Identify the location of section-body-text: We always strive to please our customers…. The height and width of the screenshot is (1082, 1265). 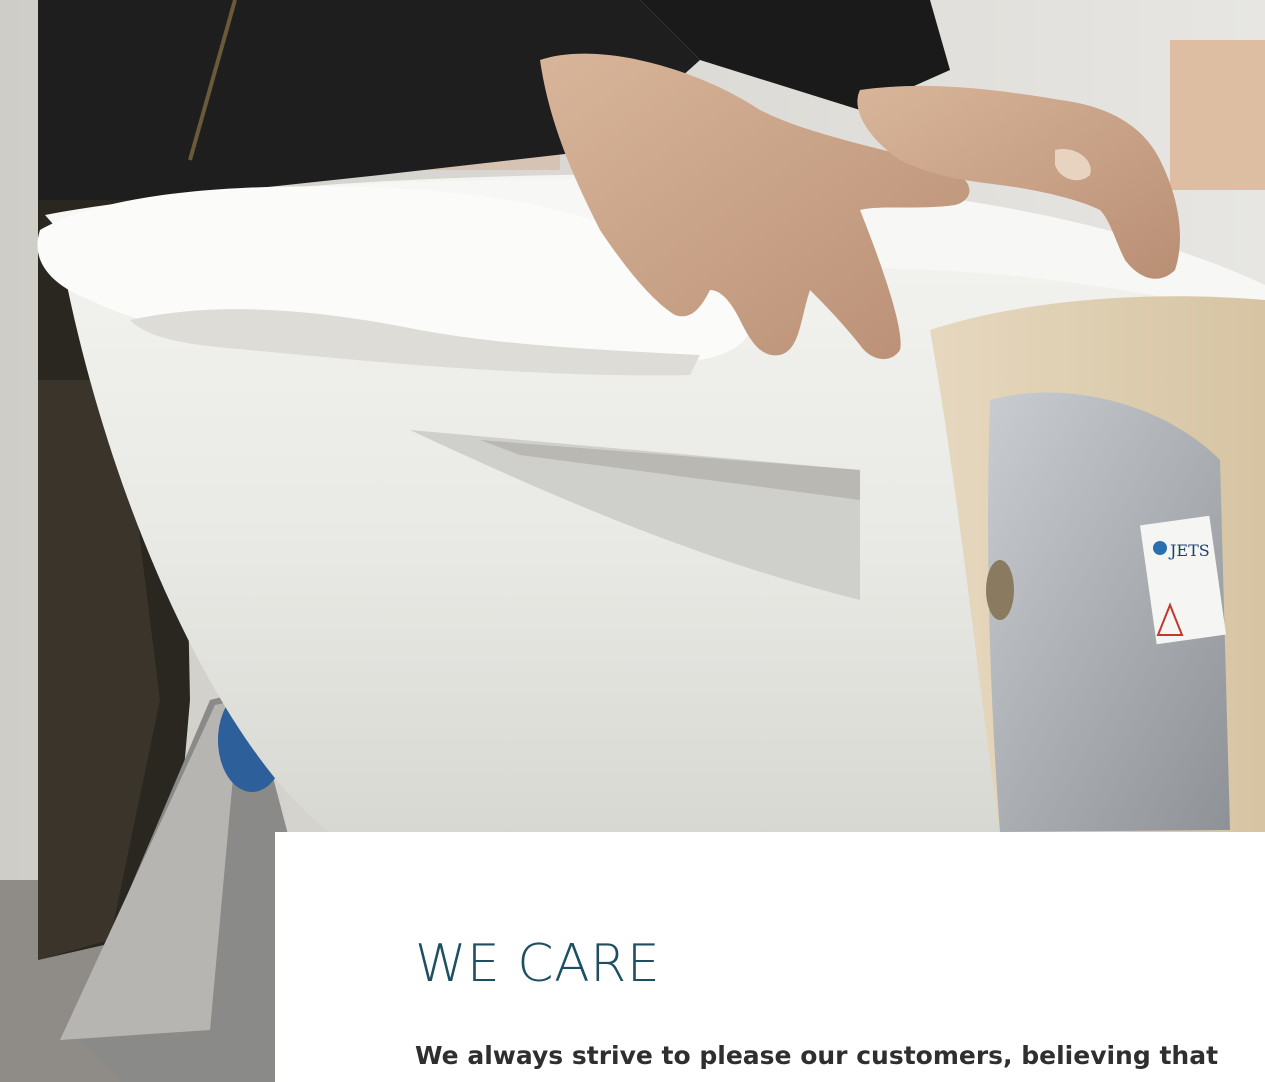
(817, 1055).